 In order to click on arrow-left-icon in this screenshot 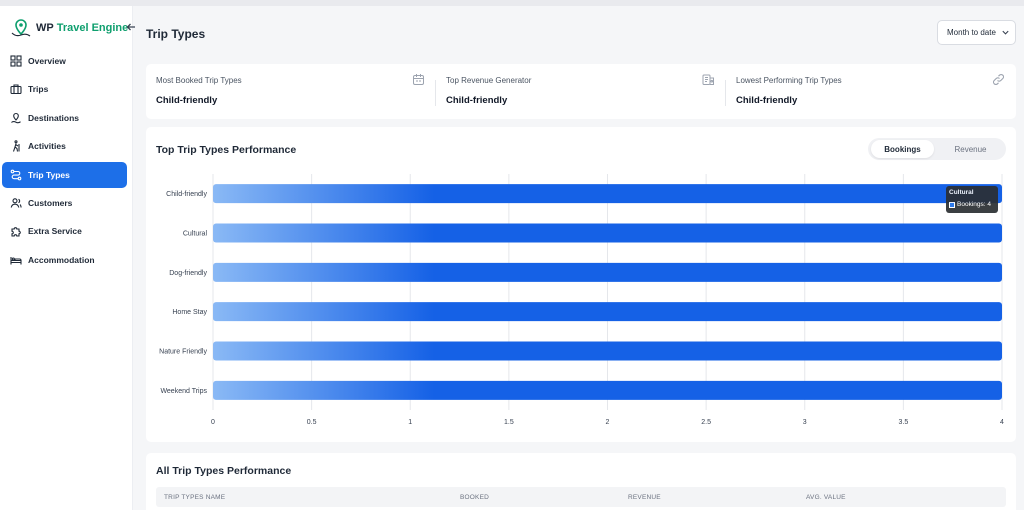, I will do `click(130, 27)`.